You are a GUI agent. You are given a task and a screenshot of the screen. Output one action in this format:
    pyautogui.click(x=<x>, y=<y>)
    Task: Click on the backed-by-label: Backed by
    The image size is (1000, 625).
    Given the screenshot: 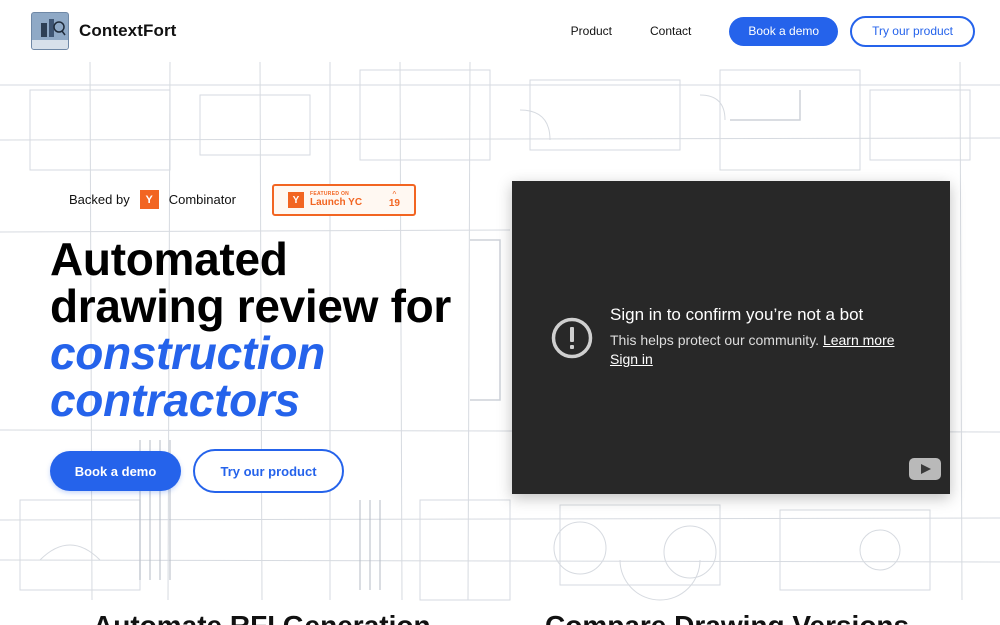 What is the action you would take?
    pyautogui.click(x=99, y=199)
    